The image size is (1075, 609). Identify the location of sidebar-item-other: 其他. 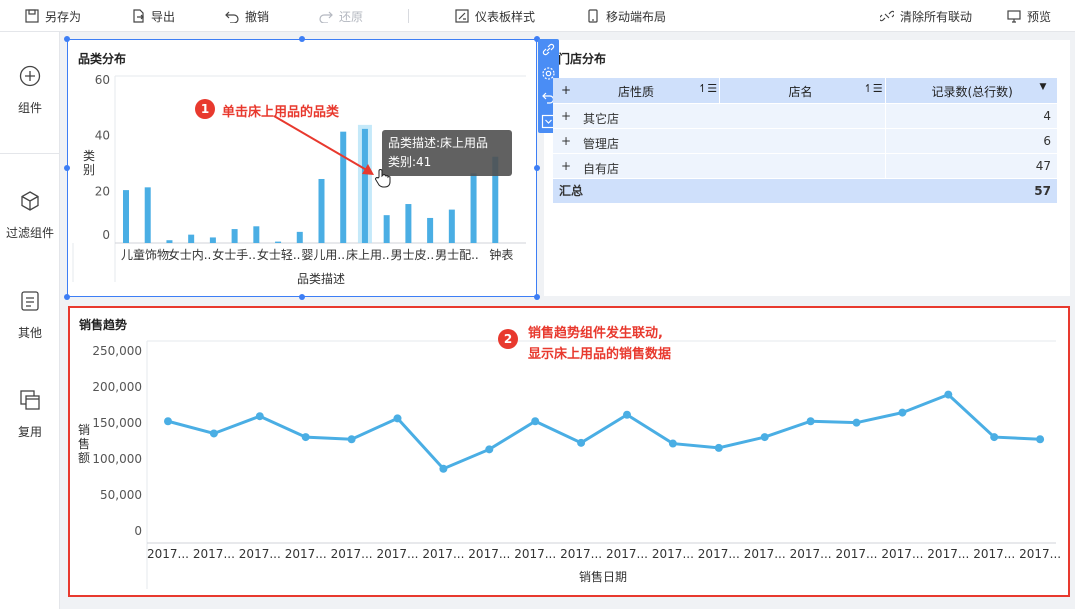
(30, 315).